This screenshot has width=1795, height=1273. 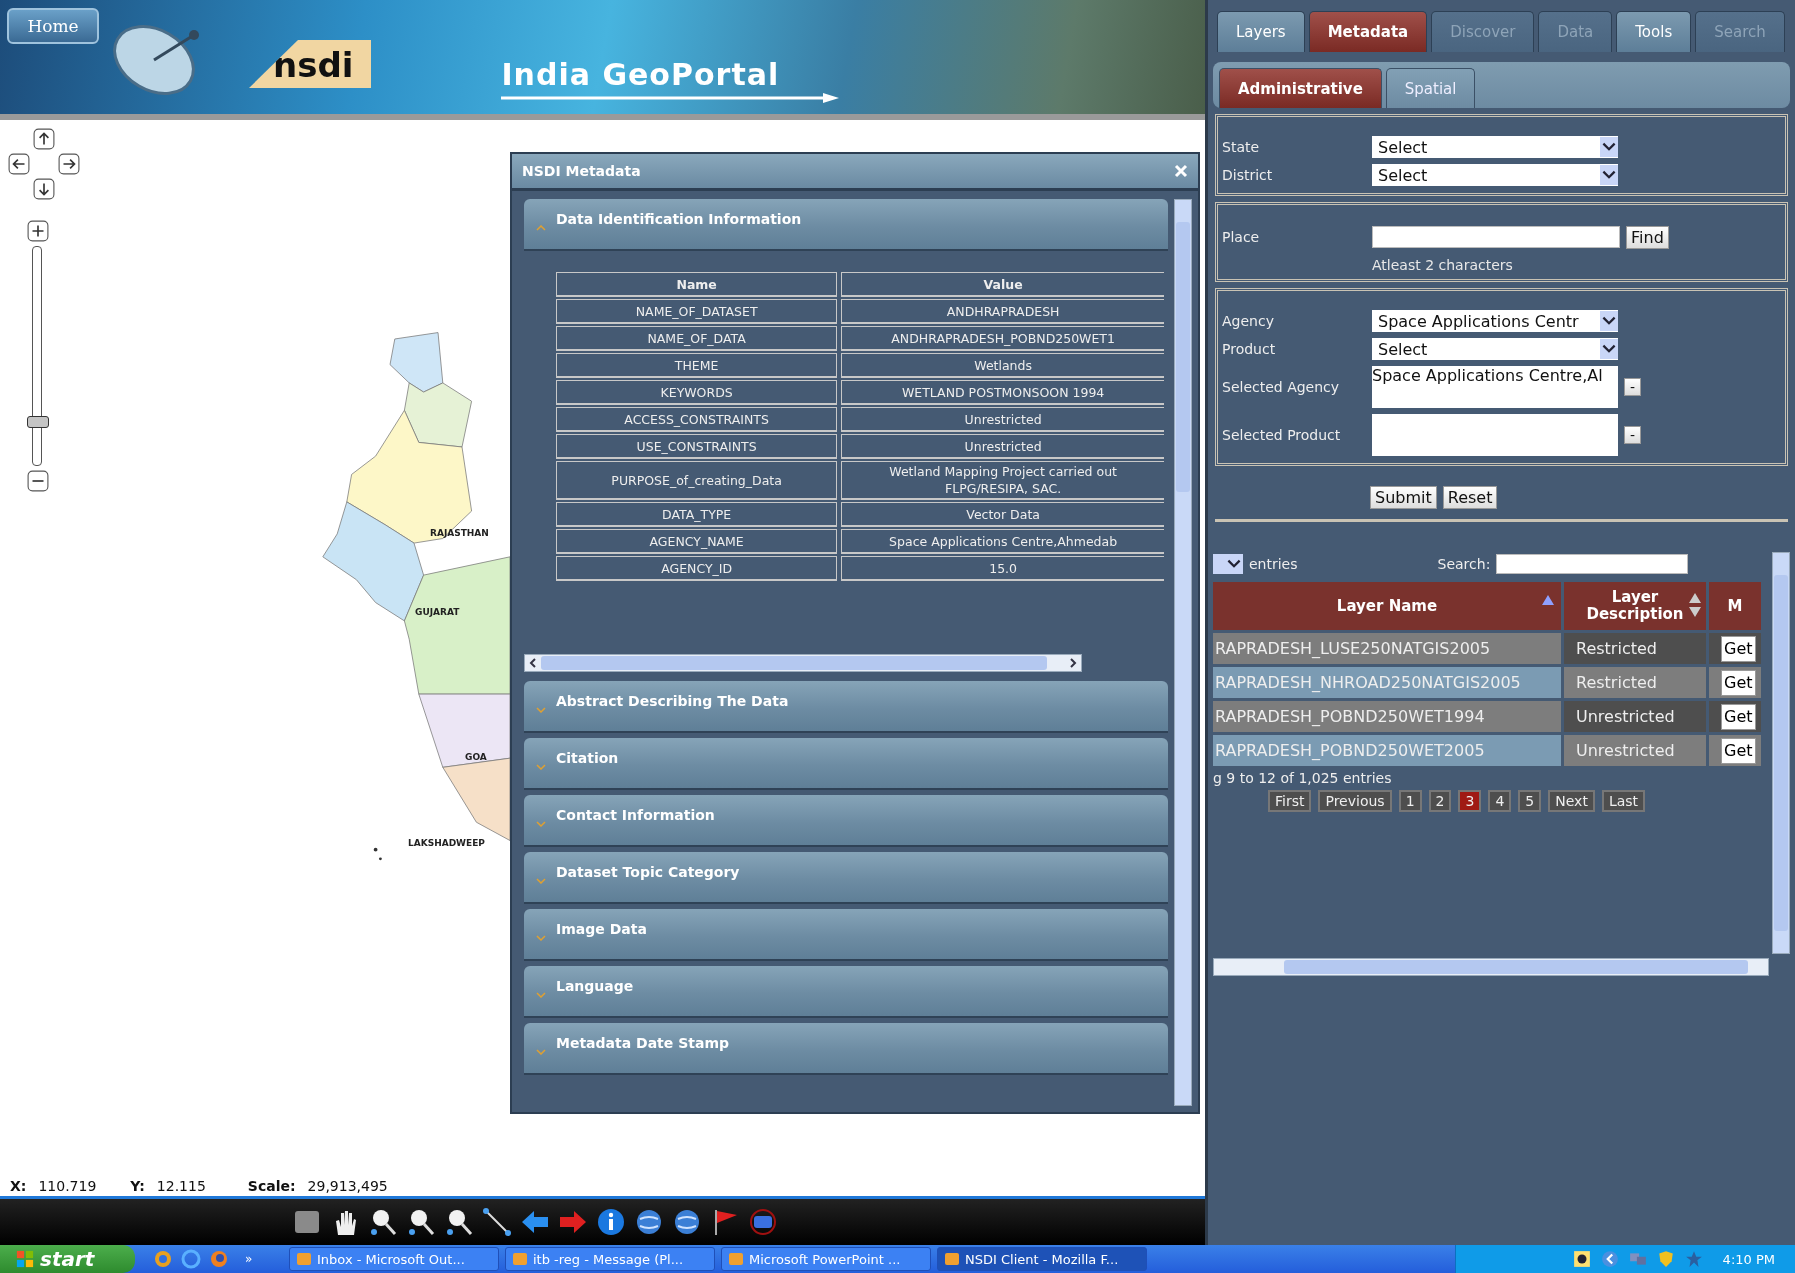 I want to click on table-cell: NAME_OF_DATA, so click(x=697, y=338).